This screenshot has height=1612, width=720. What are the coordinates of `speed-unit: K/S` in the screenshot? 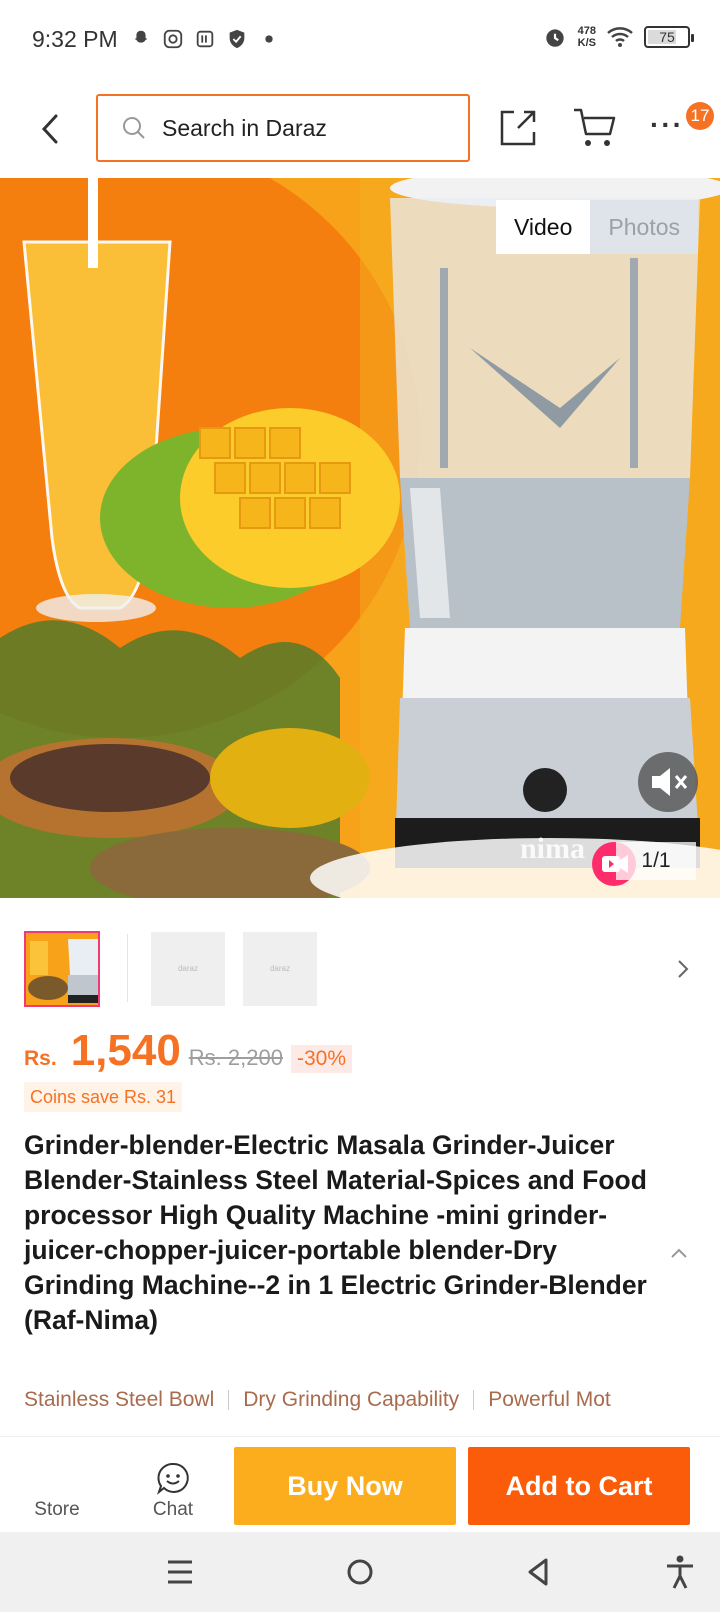 It's located at (586, 43).